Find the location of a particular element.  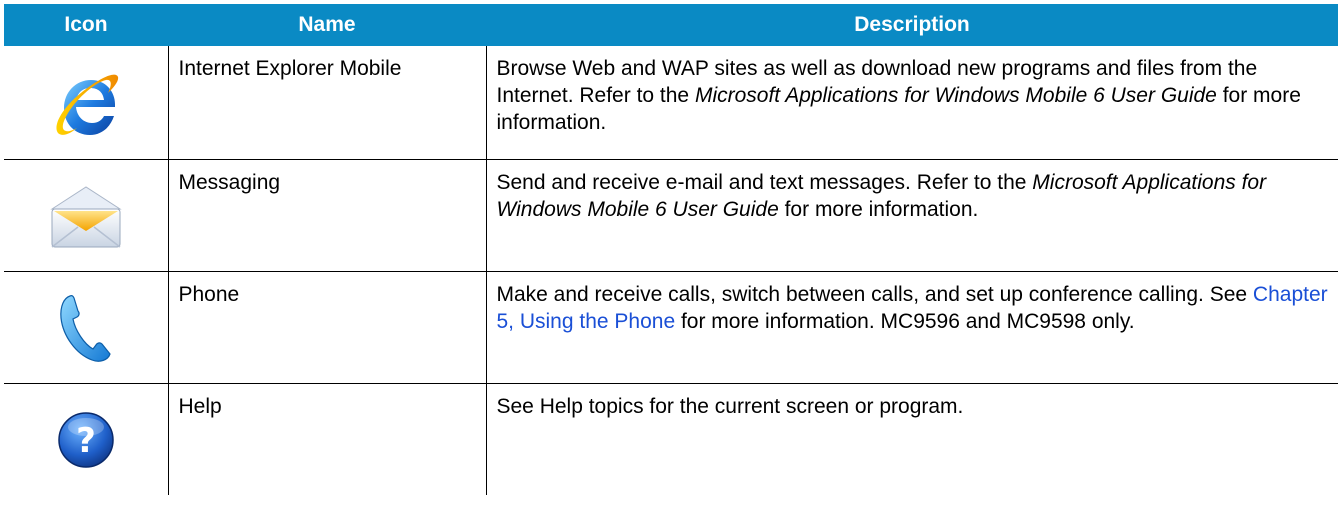

phone-handset-icon is located at coordinates (85, 328).